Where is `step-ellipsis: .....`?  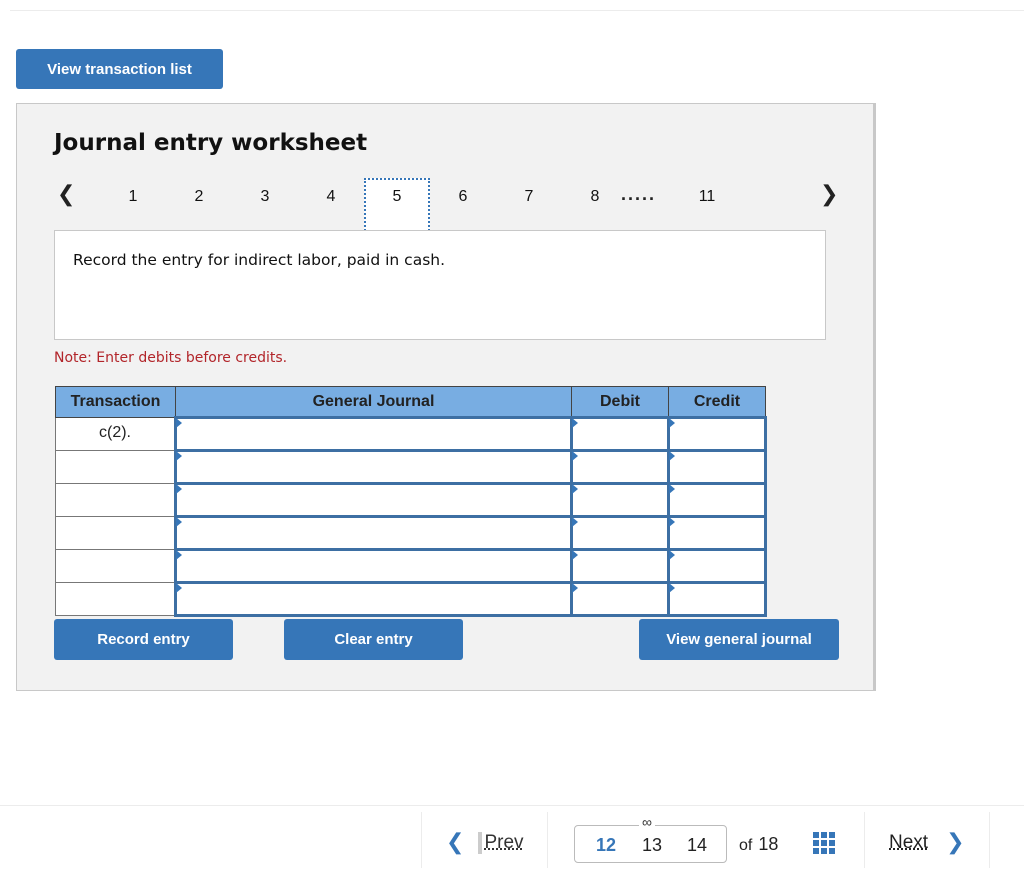 step-ellipsis: ..... is located at coordinates (639, 194).